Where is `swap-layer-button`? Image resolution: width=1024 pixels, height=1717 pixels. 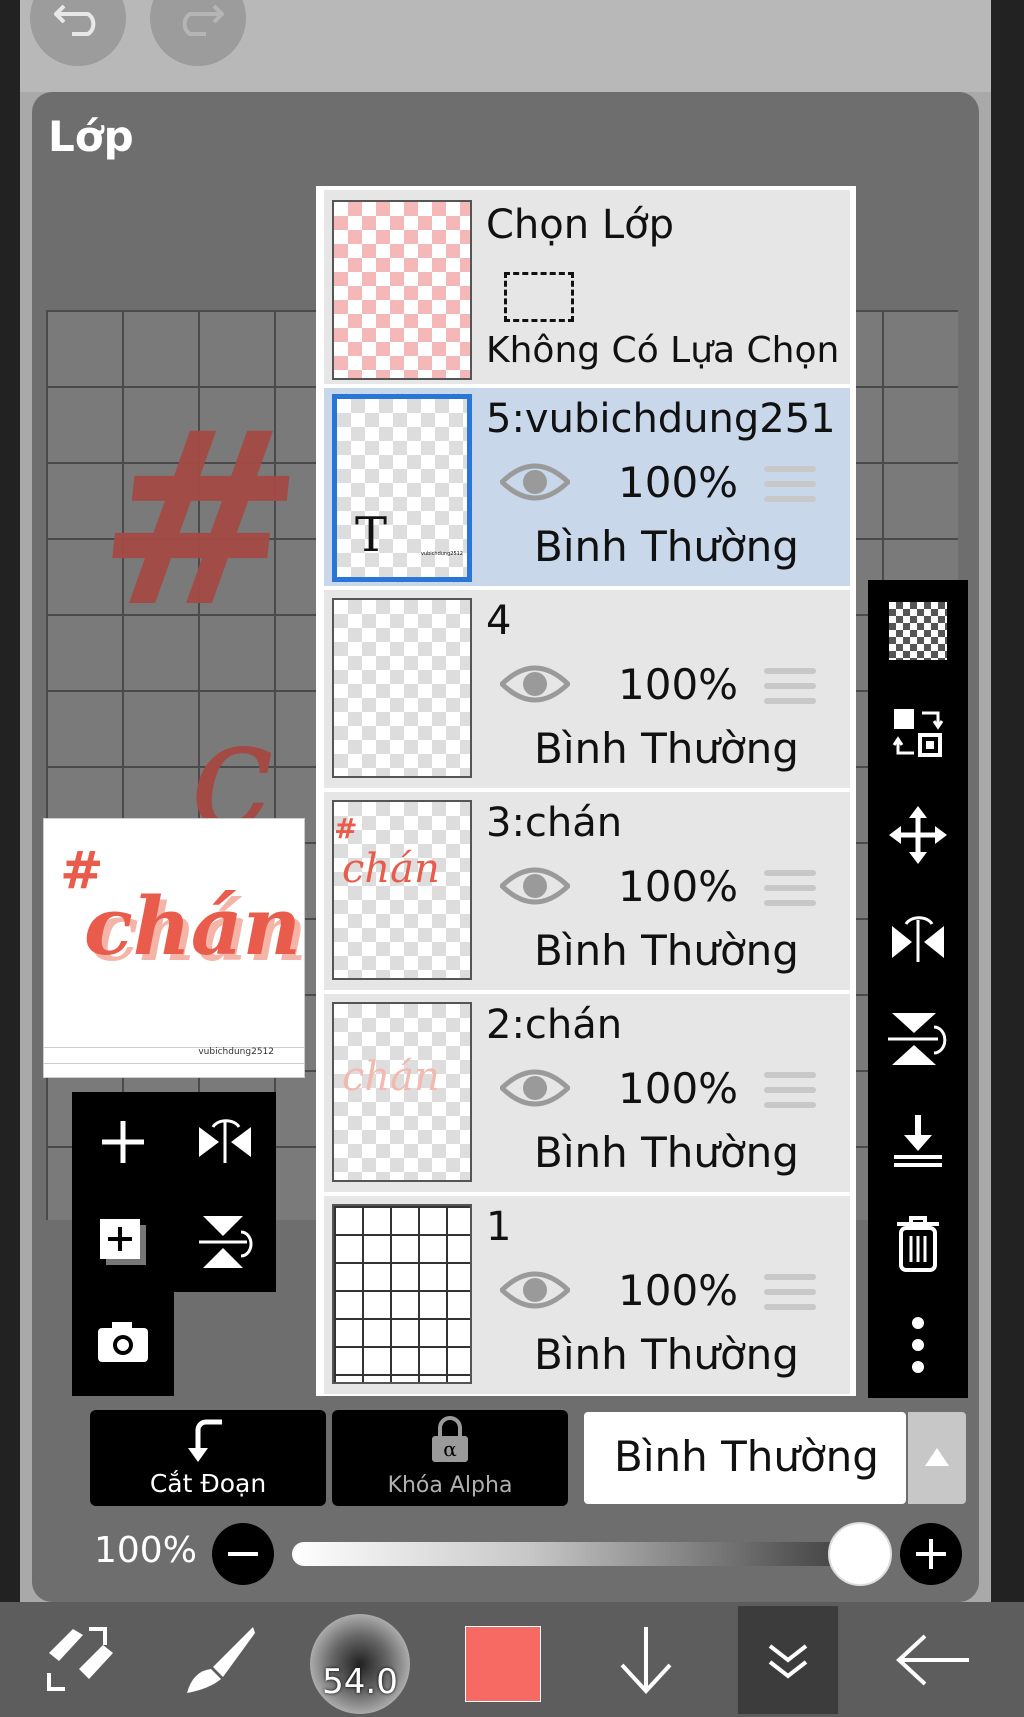
swap-layer-button is located at coordinates (918, 733).